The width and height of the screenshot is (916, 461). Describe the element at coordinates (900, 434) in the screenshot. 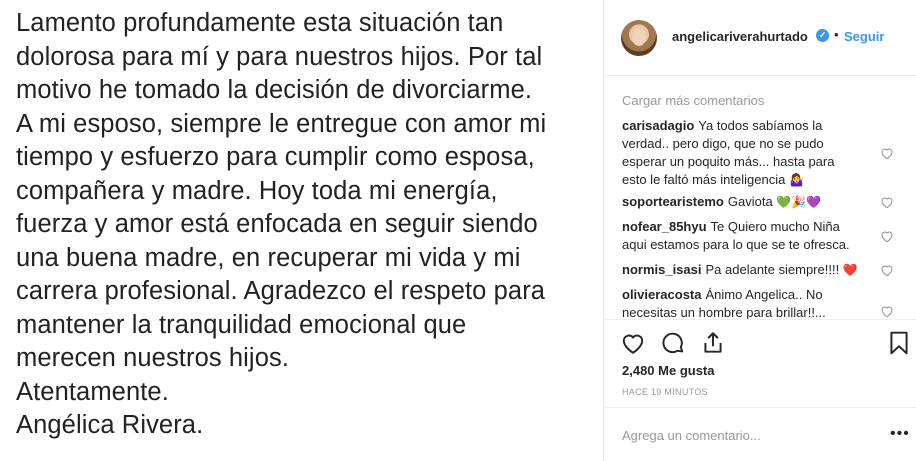

I see `more-options-icon: •••` at that location.